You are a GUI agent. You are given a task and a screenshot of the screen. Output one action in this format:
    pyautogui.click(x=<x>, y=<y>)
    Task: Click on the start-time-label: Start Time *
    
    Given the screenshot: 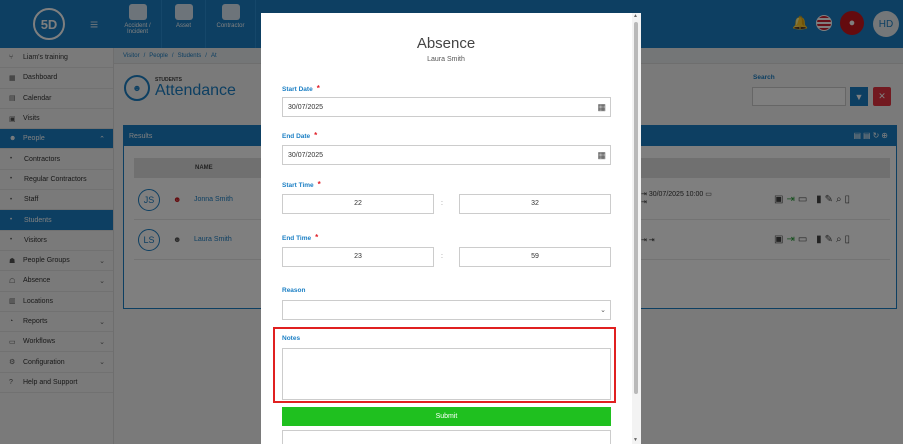 What is the action you would take?
    pyautogui.click(x=301, y=184)
    